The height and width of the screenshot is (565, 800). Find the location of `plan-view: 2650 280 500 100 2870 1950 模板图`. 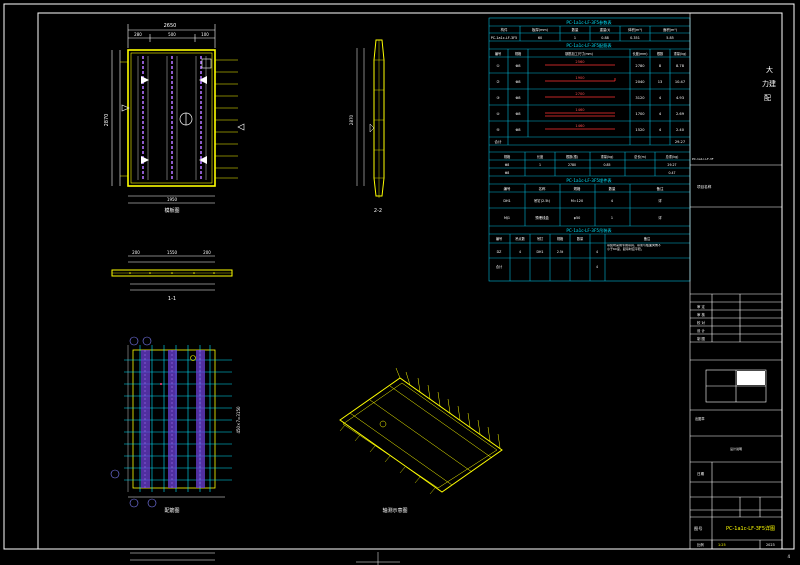

plan-view: 2650 280 500 100 2870 1950 模板图 is located at coordinates (174, 118).